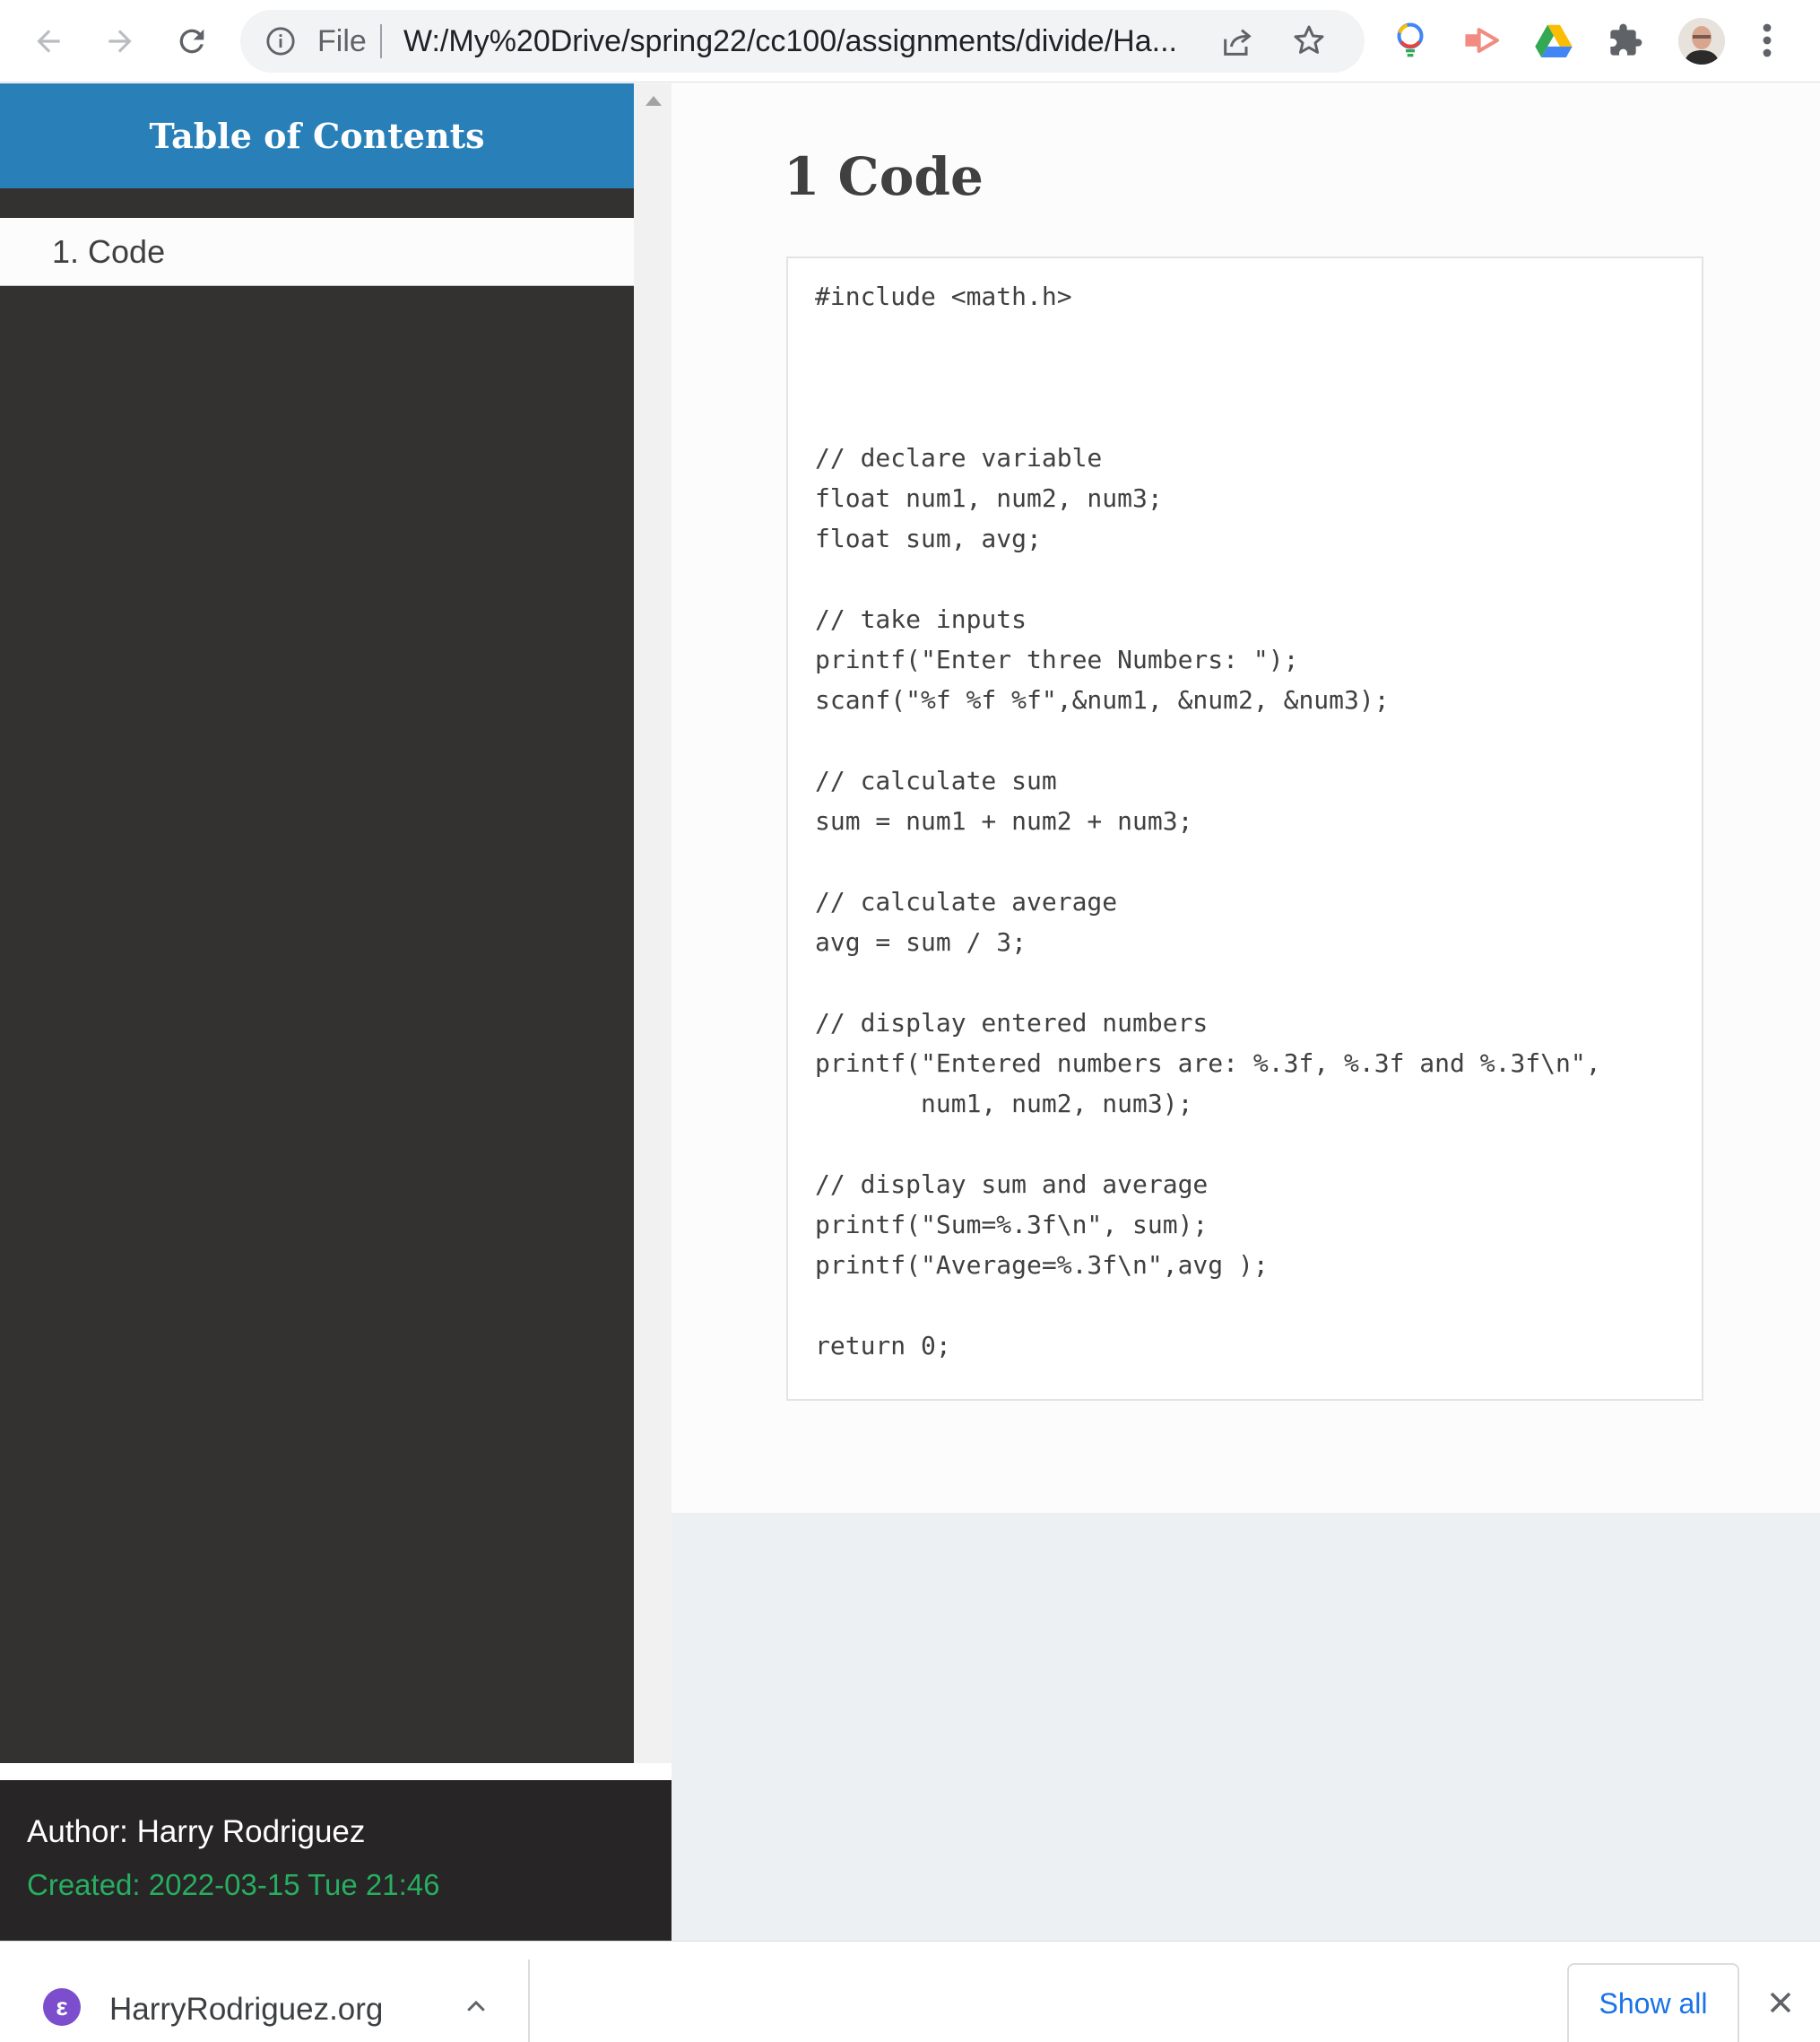 The width and height of the screenshot is (1820, 2042). What do you see at coordinates (280, 41) in the screenshot?
I see `info-icon` at bounding box center [280, 41].